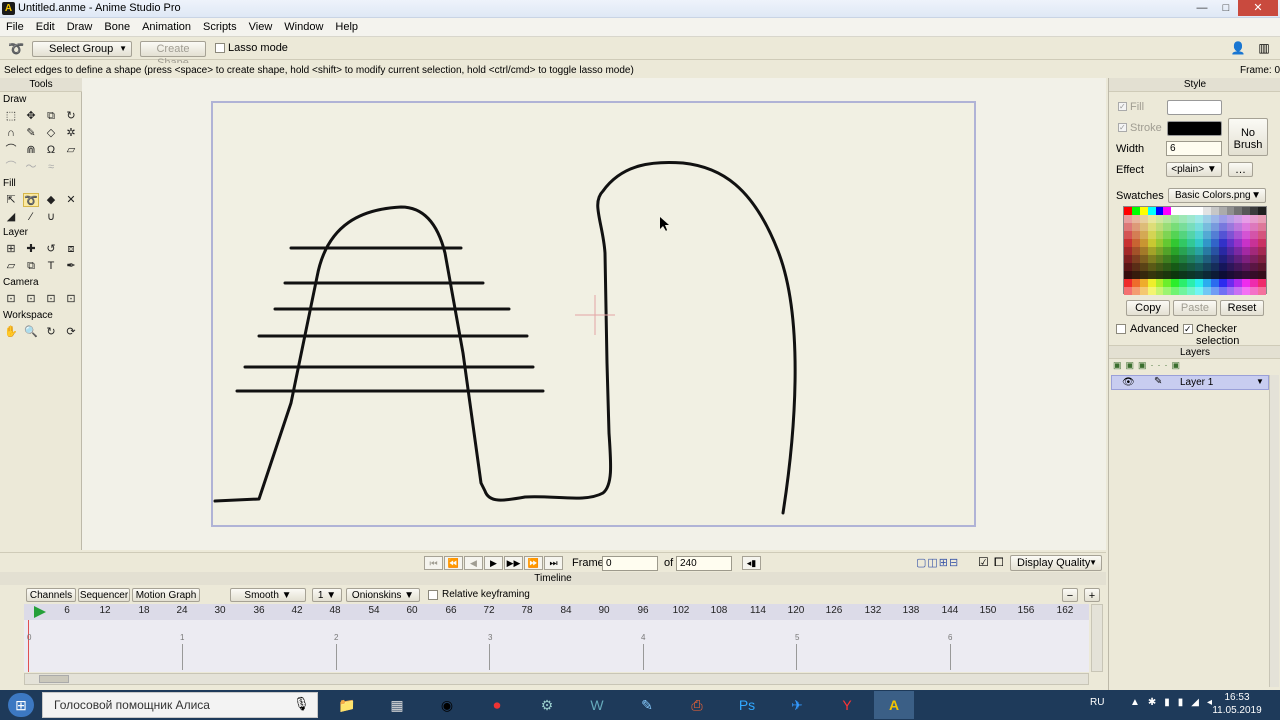 Image resolution: width=1280 pixels, height=720 pixels. Describe the element at coordinates (1195, 250) in the screenshot. I see `color-swatch-grid` at that location.